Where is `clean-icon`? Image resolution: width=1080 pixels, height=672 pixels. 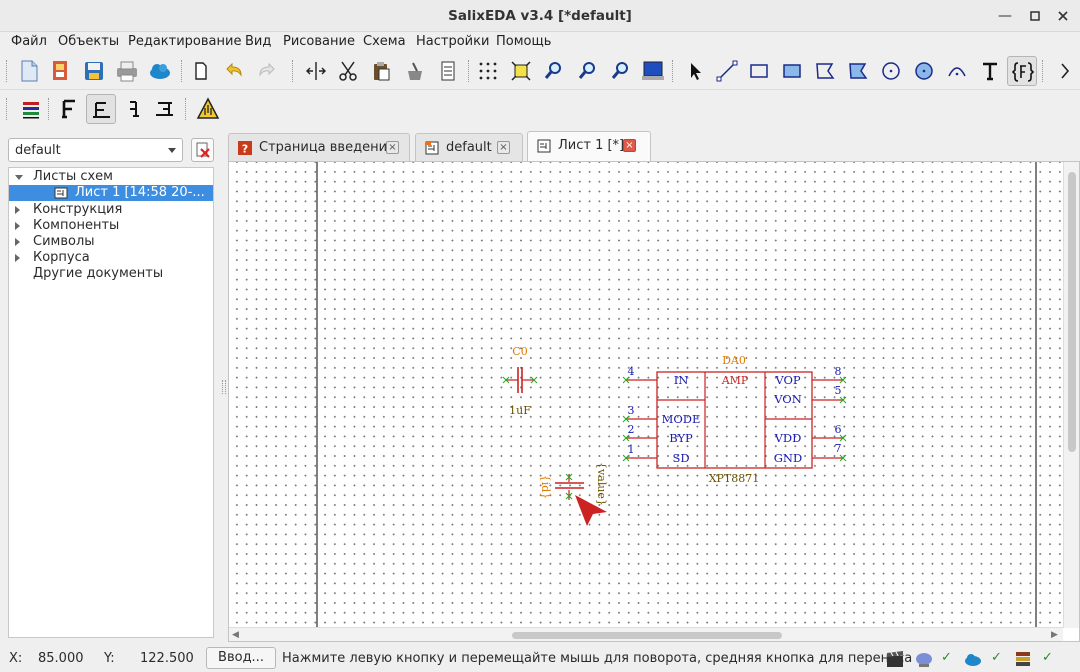 clean-icon is located at coordinates (415, 71).